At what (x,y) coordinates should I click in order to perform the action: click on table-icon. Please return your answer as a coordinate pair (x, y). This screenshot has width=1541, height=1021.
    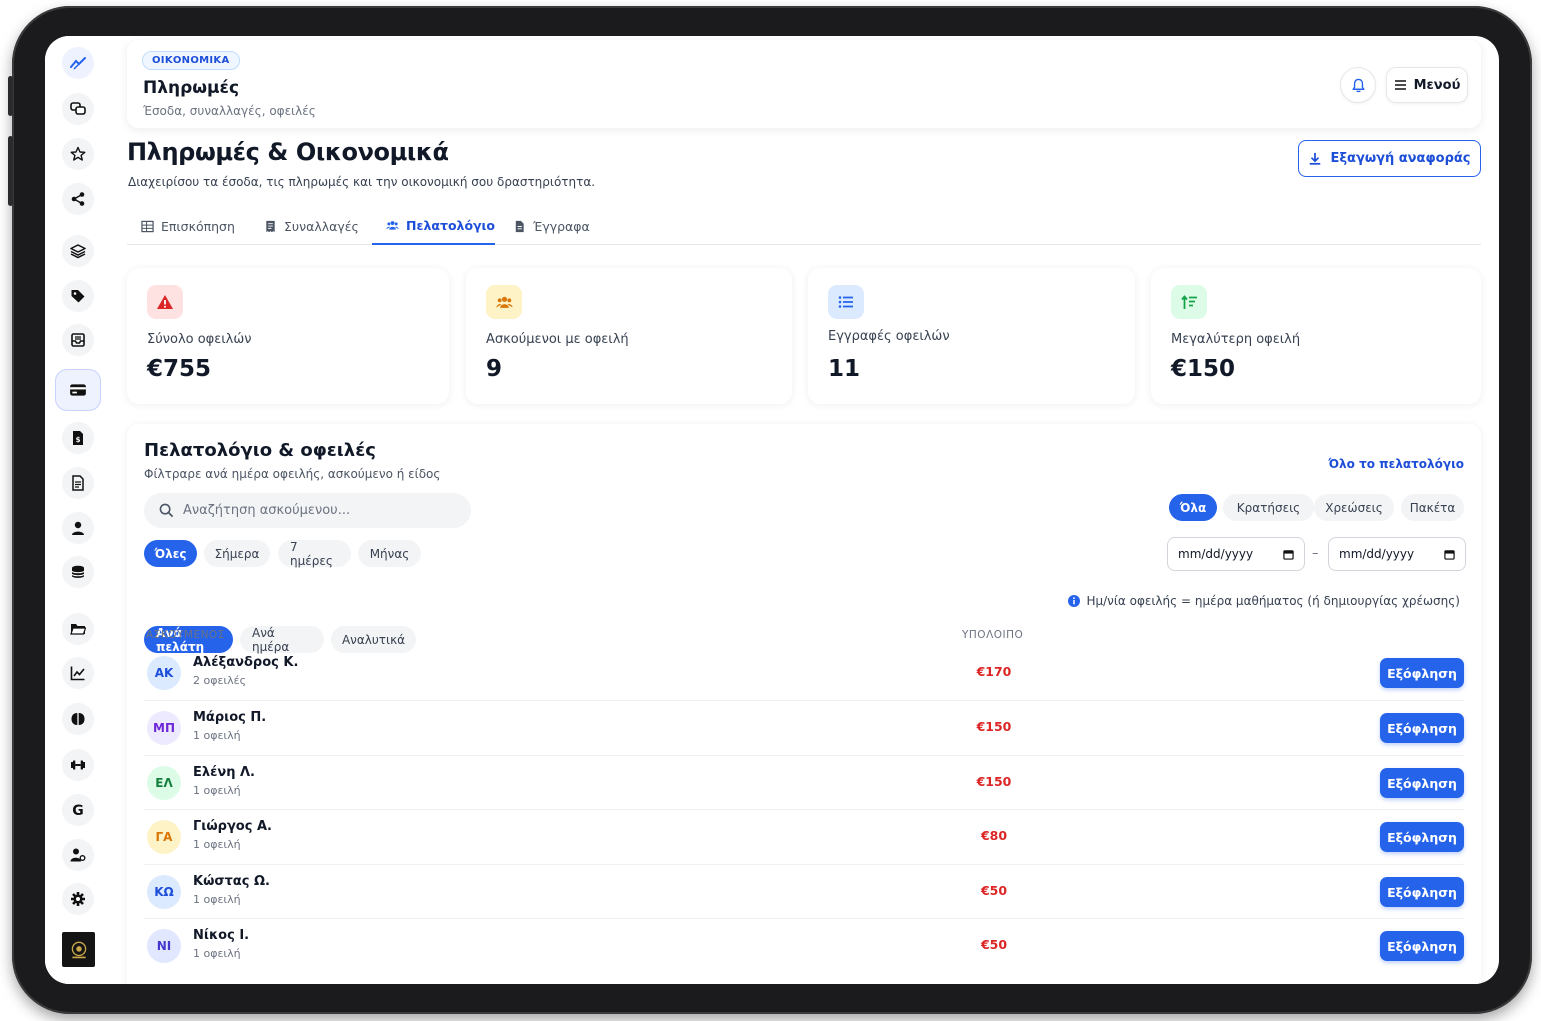
    Looking at the image, I should click on (147, 226).